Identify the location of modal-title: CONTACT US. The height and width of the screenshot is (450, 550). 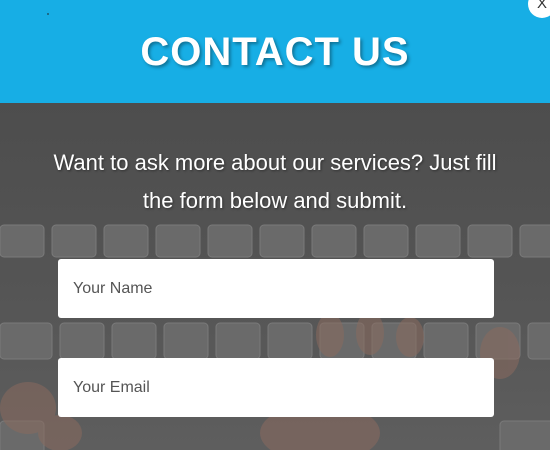
(275, 52).